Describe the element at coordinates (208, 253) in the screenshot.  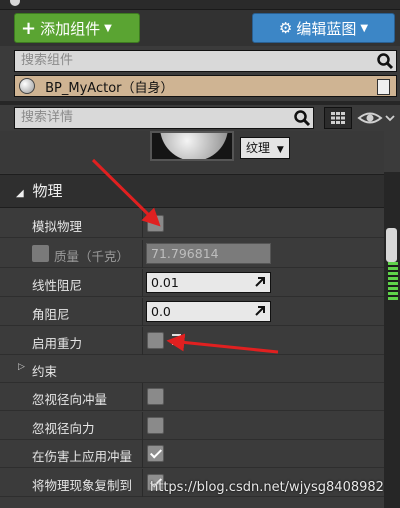
I see `mass-field: 71.796814` at that location.